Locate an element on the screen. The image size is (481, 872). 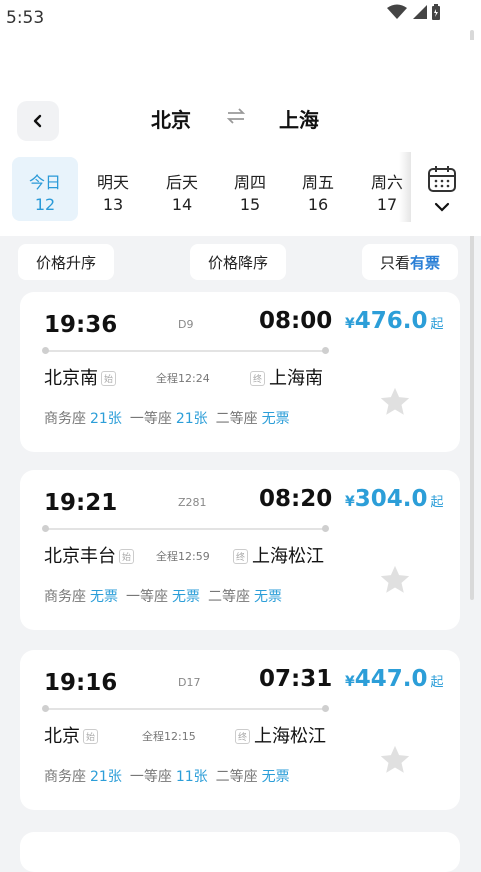
from-station-name: 北京丰台 is located at coordinates (80, 556).